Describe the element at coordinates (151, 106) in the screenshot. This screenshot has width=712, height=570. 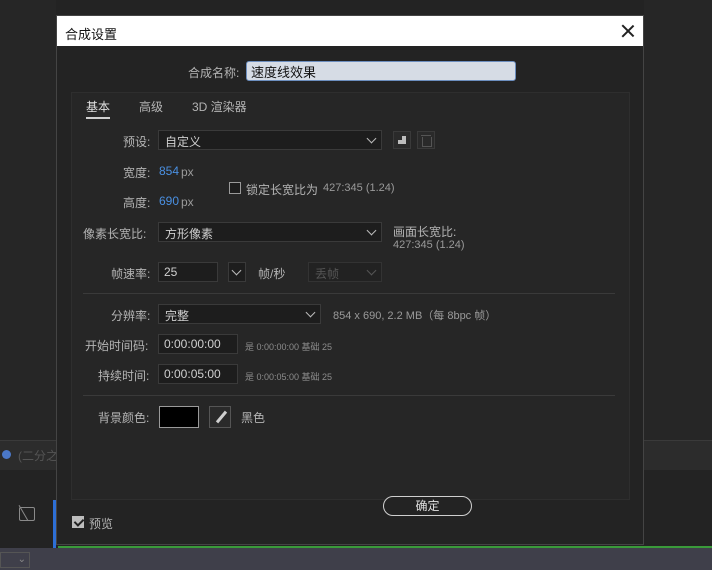
I see `tab-advanced: 高级` at that location.